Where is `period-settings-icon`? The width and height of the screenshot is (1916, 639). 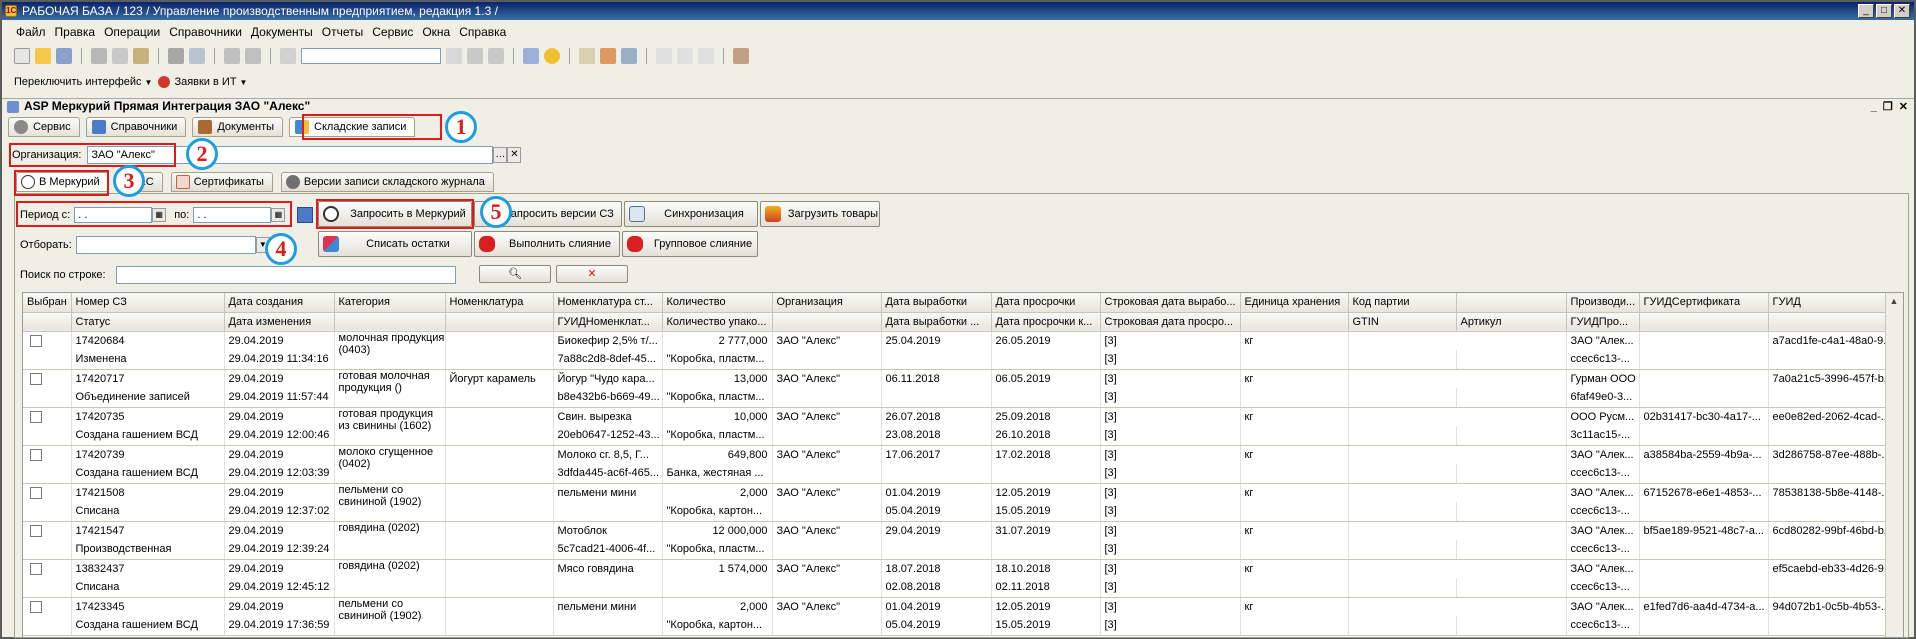
period-settings-icon is located at coordinates (305, 215).